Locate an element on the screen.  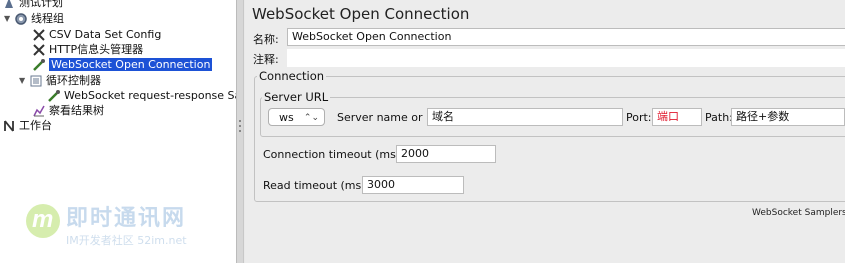
server-label: Server name or IP: is located at coordinates (388, 117).